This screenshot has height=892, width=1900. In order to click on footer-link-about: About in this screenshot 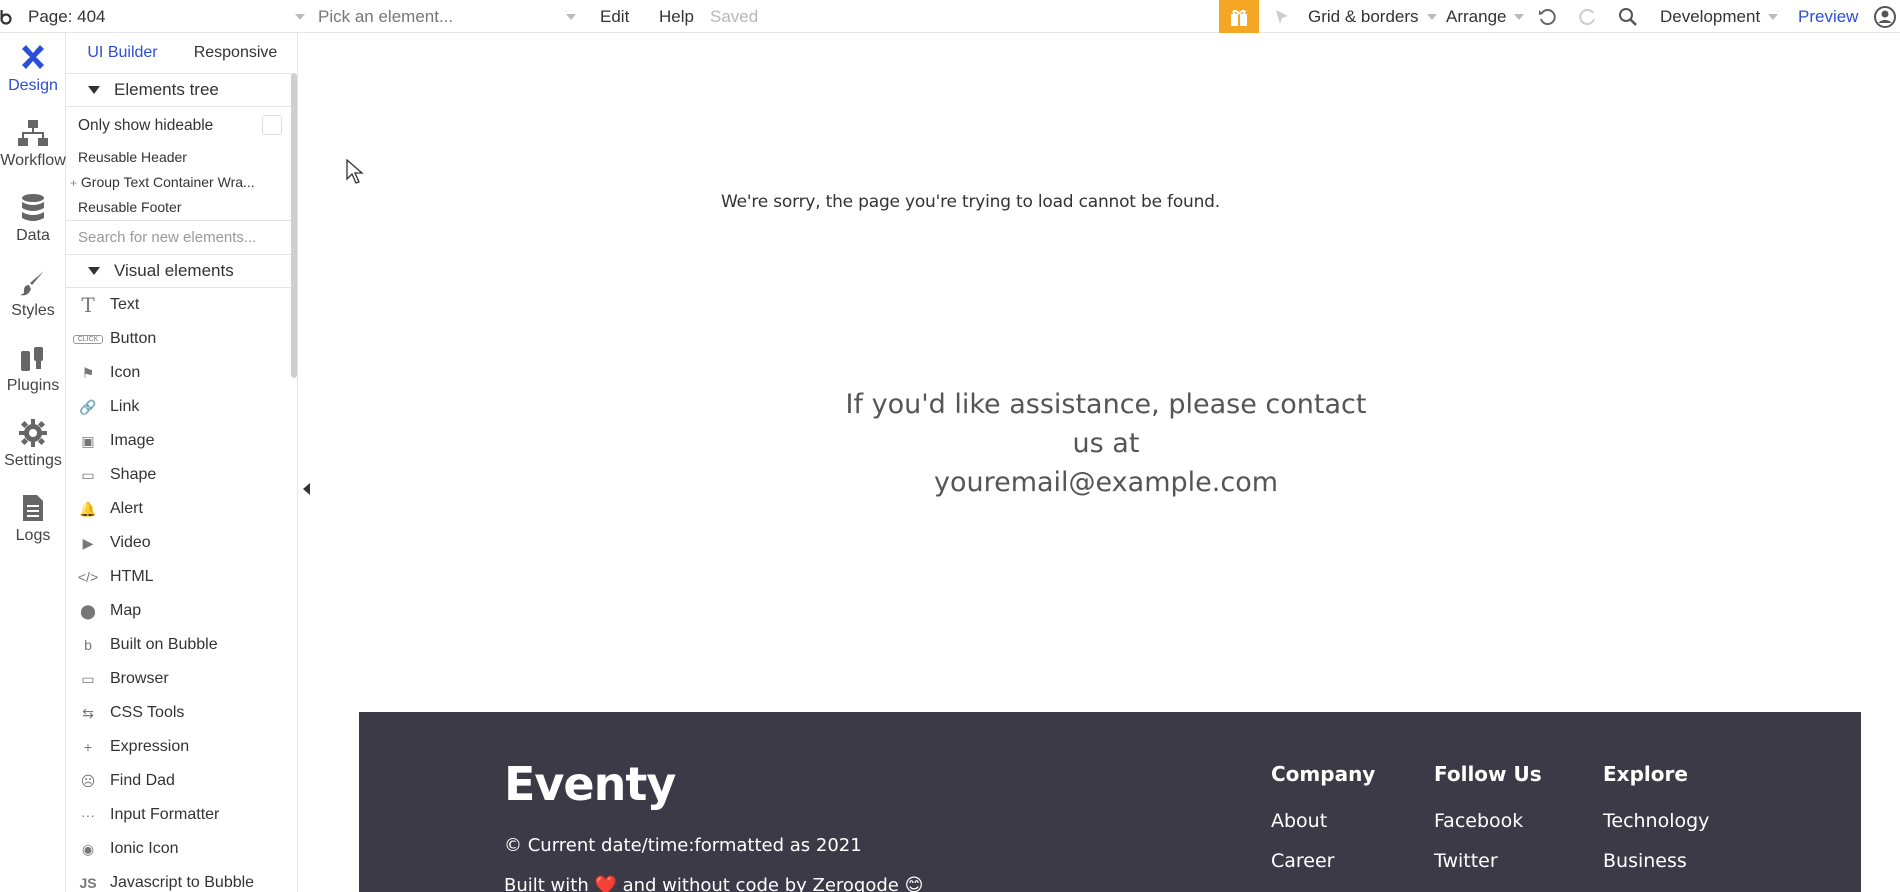, I will do `click(1299, 821)`.